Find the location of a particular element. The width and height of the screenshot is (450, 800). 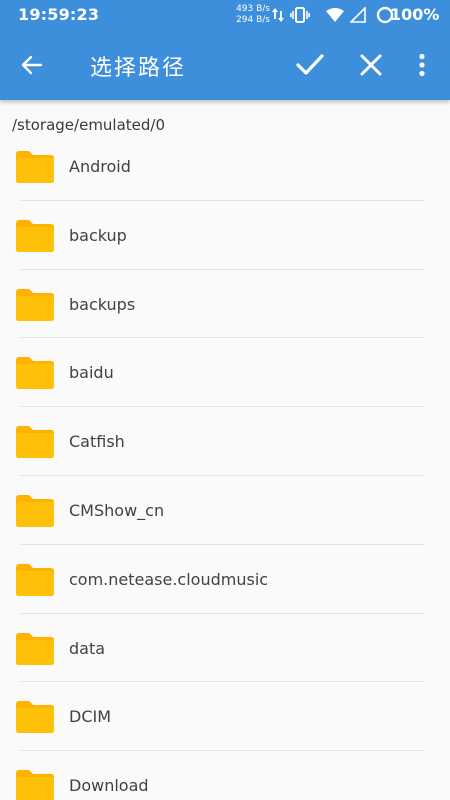

wifi-icon is located at coordinates (335, 15).